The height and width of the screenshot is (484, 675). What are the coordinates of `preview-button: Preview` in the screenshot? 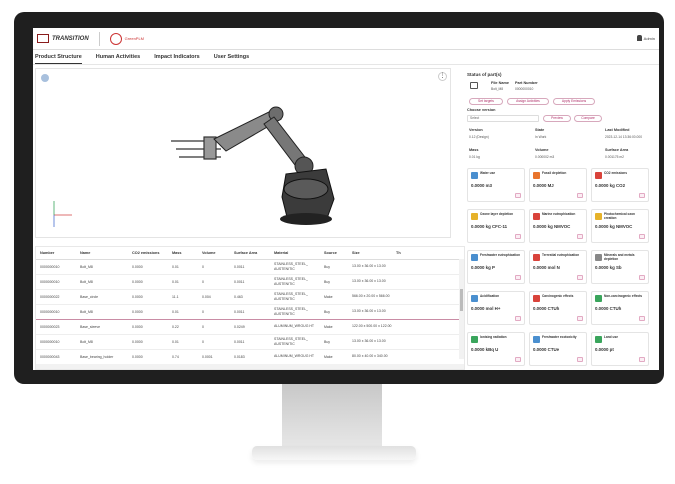 It's located at (557, 118).